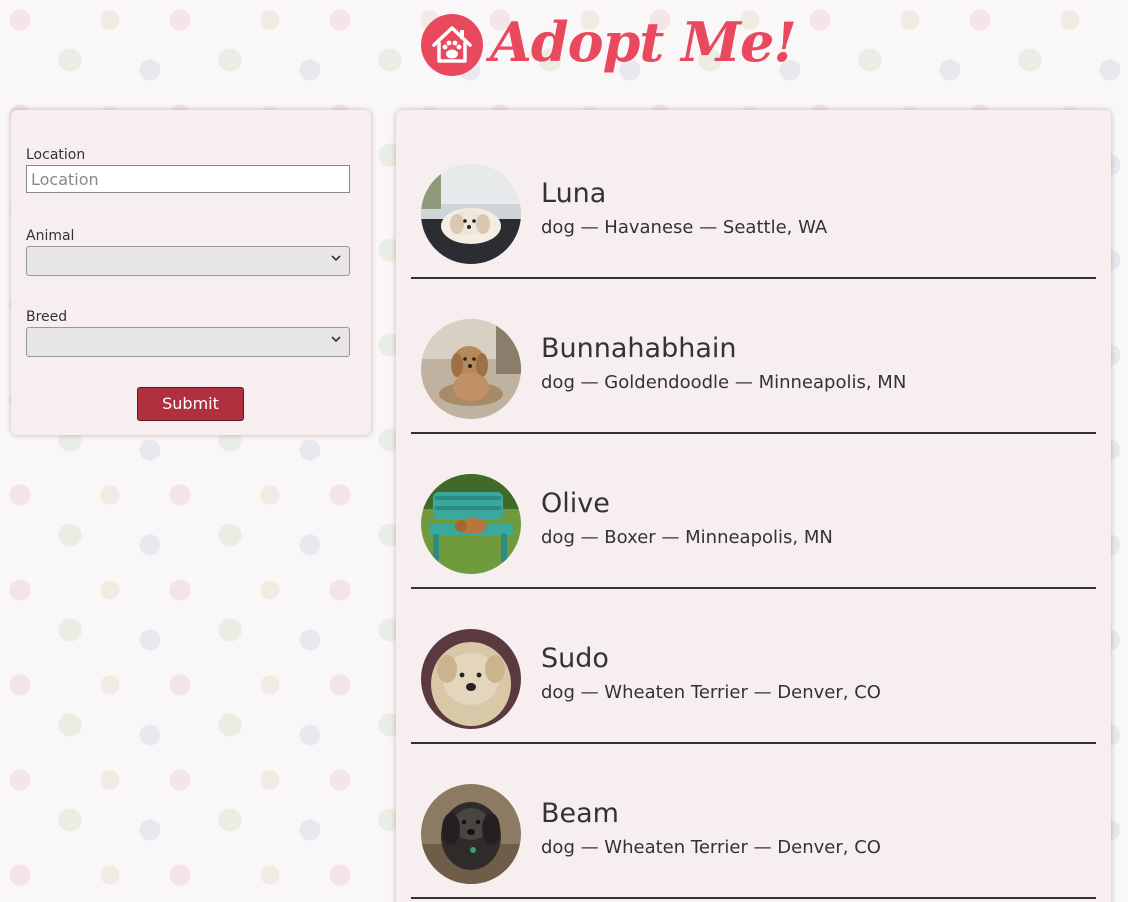  What do you see at coordinates (47, 317) in the screenshot?
I see `breed-label: Breed` at bounding box center [47, 317].